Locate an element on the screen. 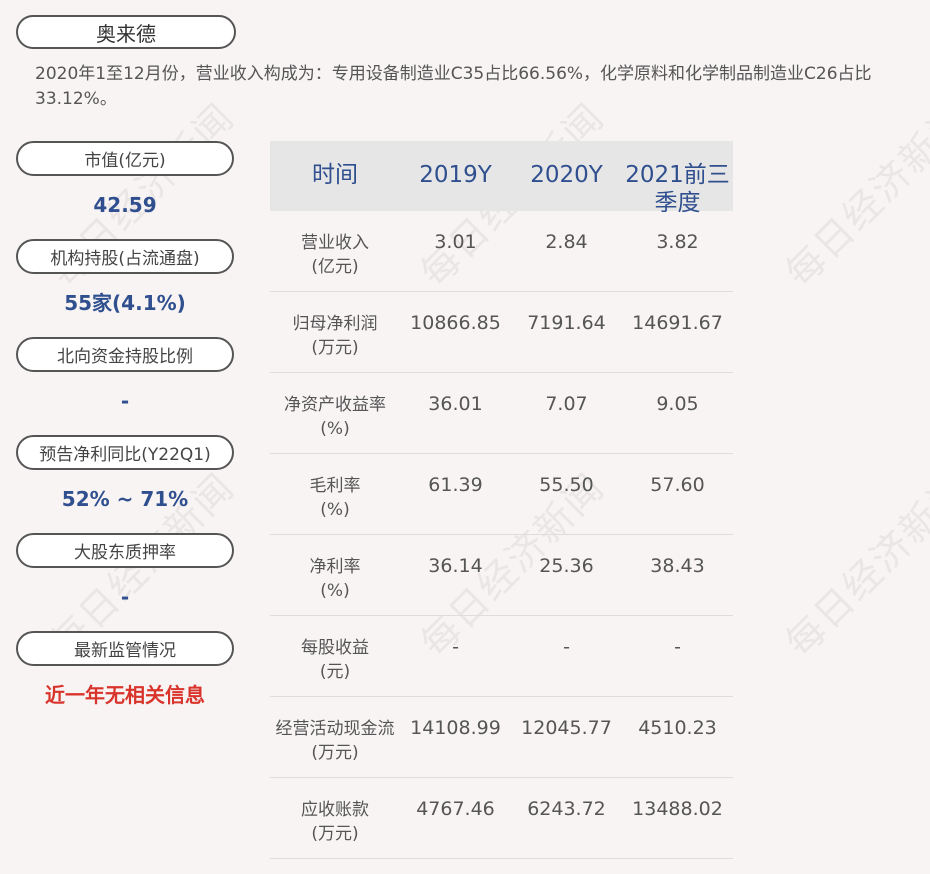 The width and height of the screenshot is (930, 874). row-label-text: 净资产收益率 is located at coordinates (335, 405).